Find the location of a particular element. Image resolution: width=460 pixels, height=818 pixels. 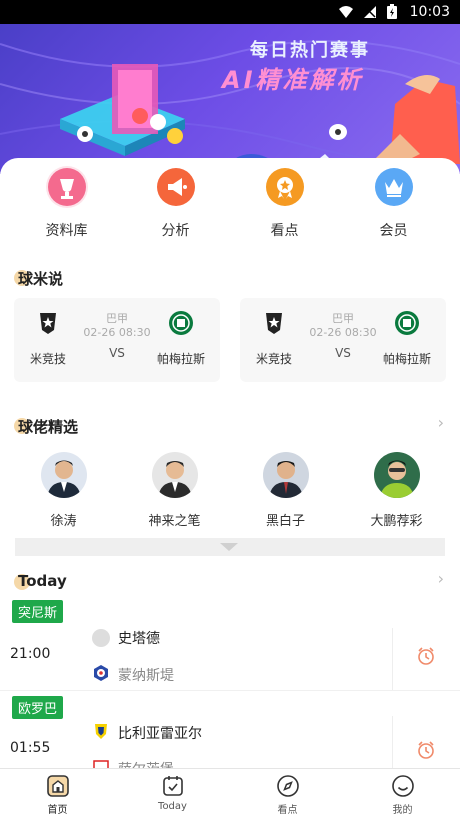

tab-home: 首页 is located at coordinates (57, 793).